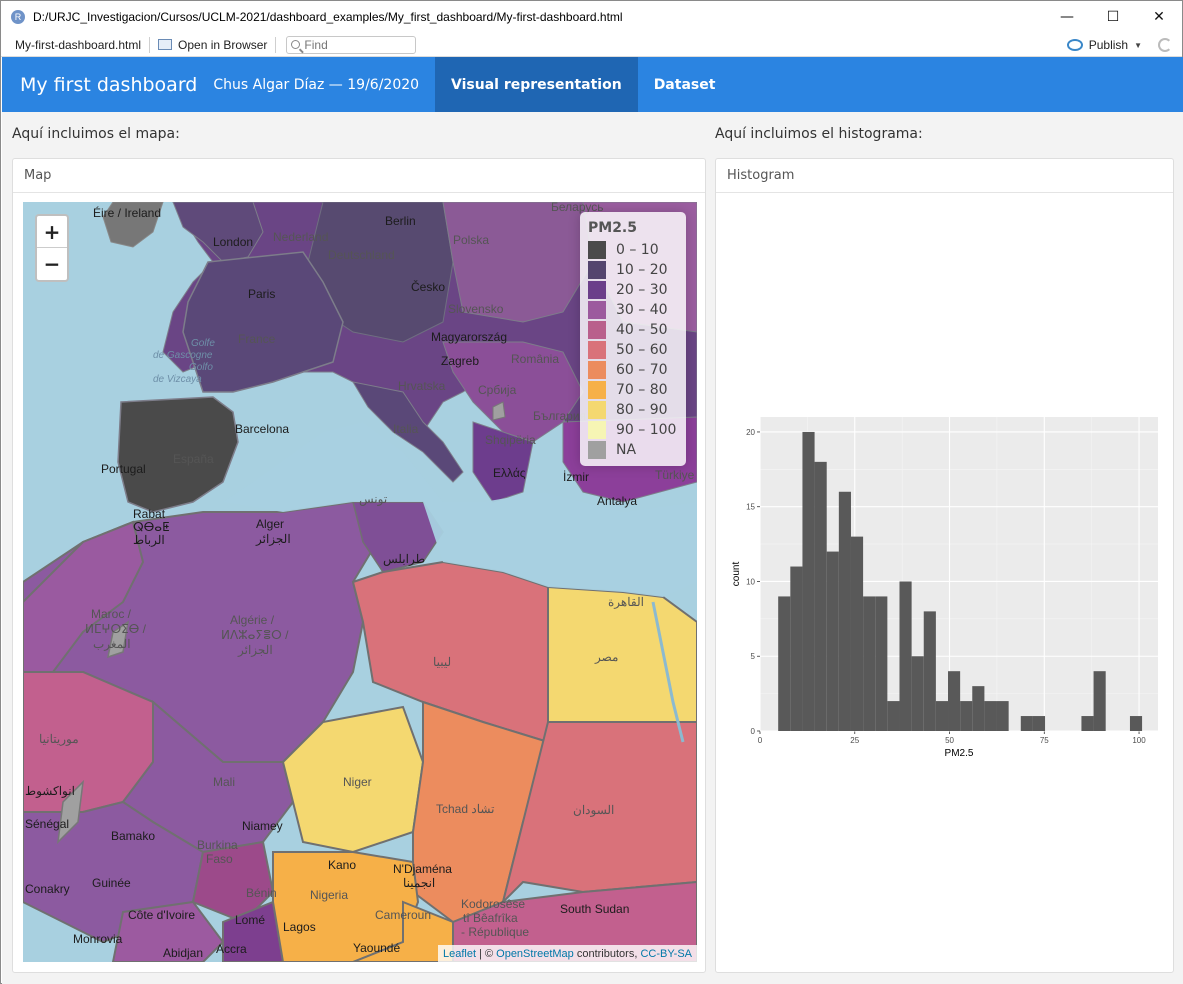  Describe the element at coordinates (535, 954) in the screenshot. I see `openstreetmap-link: OpenStreetMap` at that location.